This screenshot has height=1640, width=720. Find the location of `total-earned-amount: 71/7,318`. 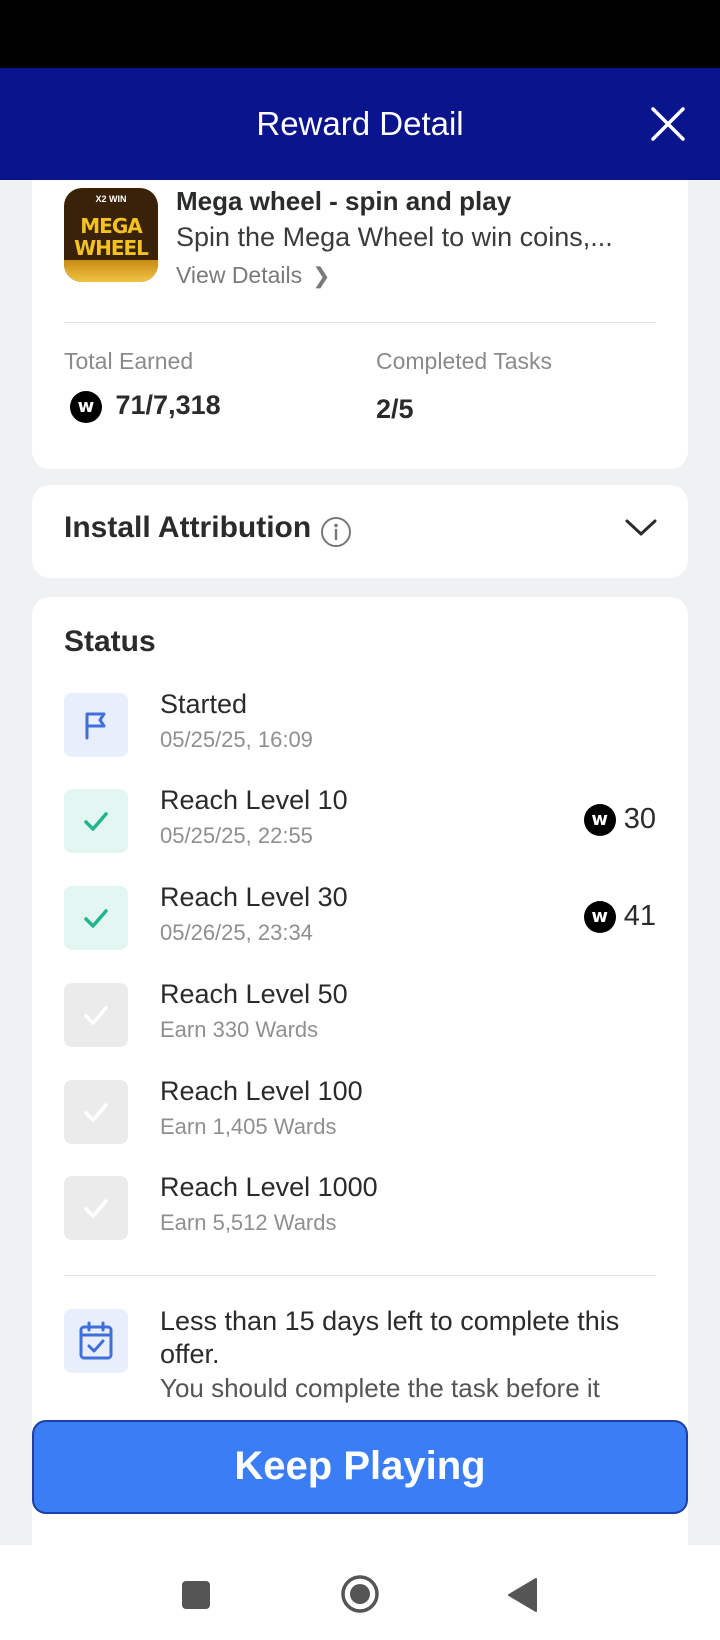

total-earned-amount: 71/7,318 is located at coordinates (168, 405).